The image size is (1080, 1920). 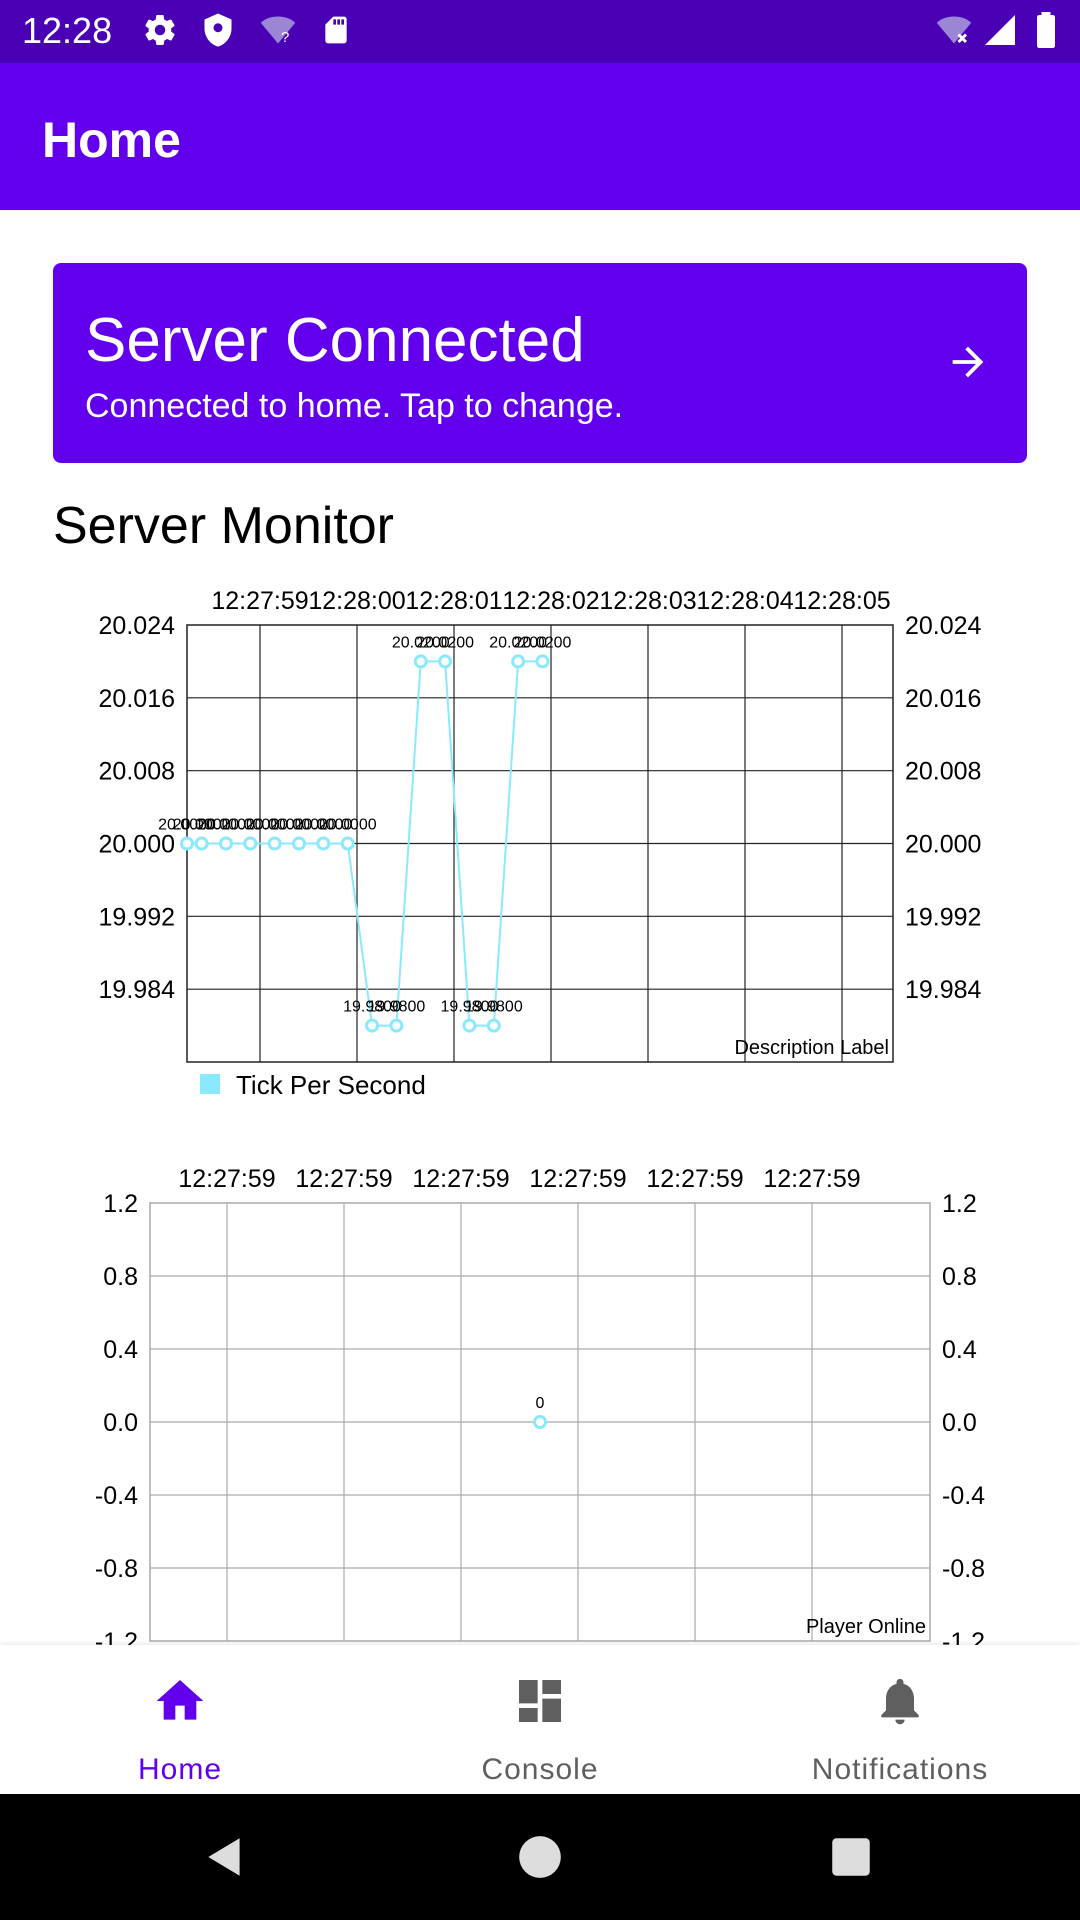 What do you see at coordinates (331, 1085) in the screenshot?
I see `legend-label: Tick Per Second` at bounding box center [331, 1085].